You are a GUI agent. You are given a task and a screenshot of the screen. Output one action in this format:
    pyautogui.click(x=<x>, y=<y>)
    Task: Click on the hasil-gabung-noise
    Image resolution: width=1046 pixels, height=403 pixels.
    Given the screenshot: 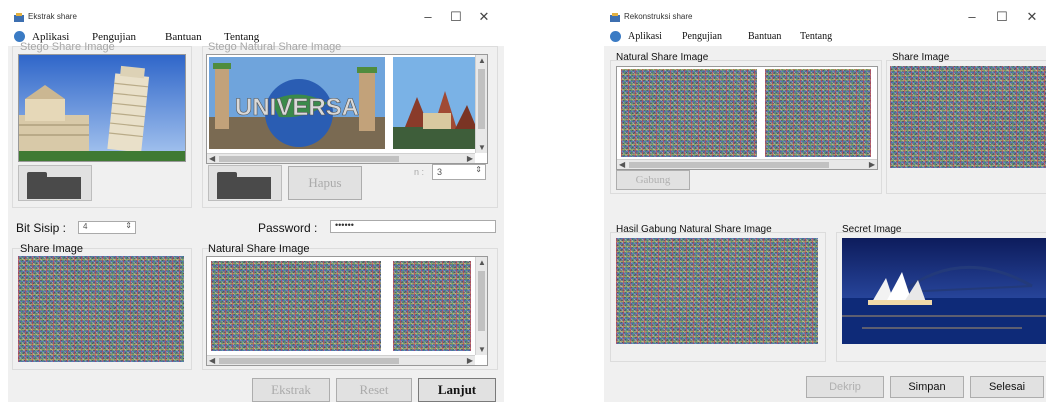 What is the action you would take?
    pyautogui.click(x=717, y=291)
    